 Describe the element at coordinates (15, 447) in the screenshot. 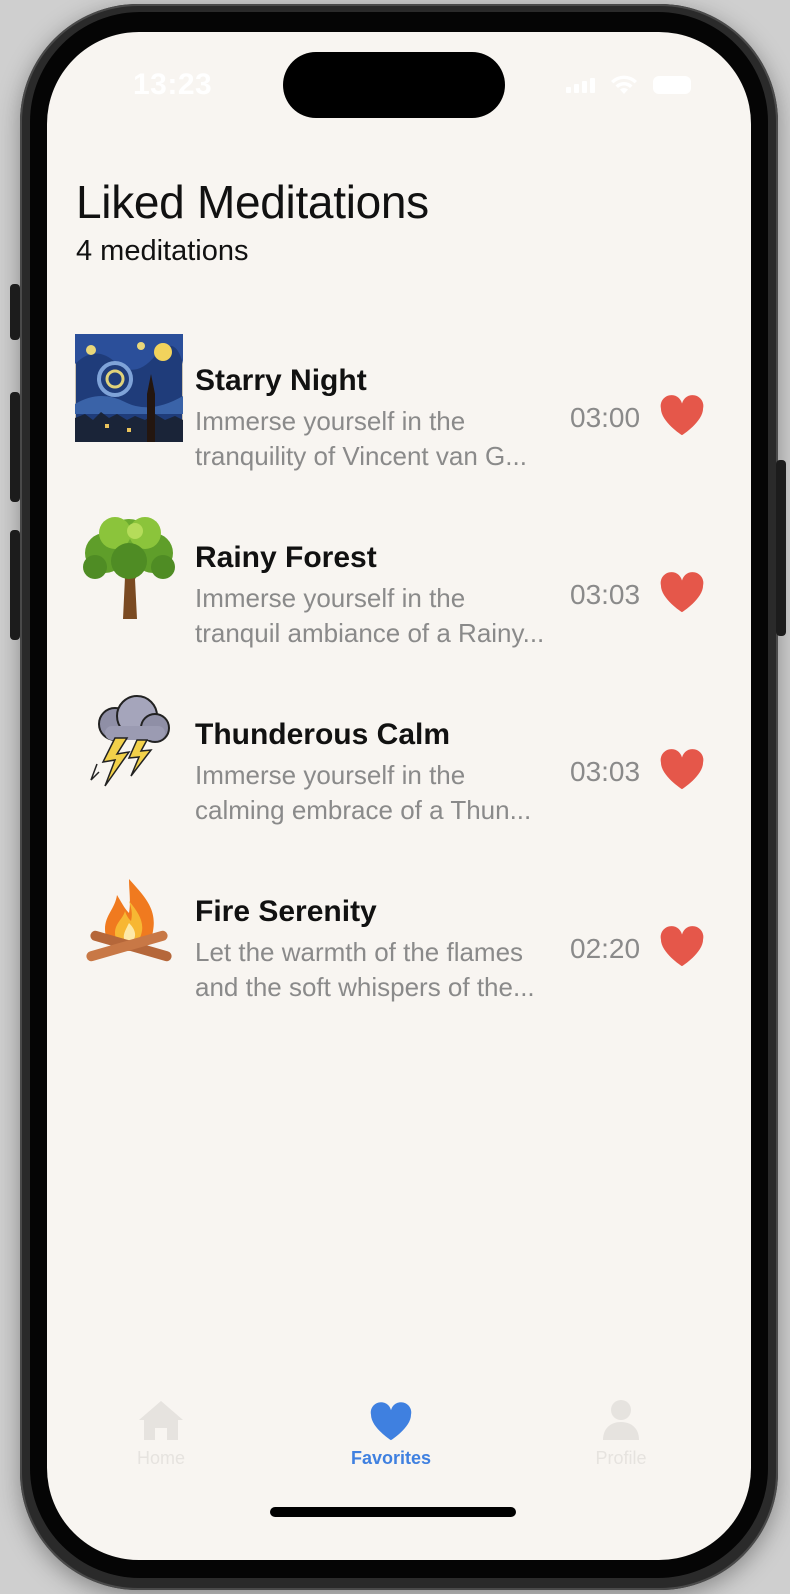

I see `volume-up-button` at that location.